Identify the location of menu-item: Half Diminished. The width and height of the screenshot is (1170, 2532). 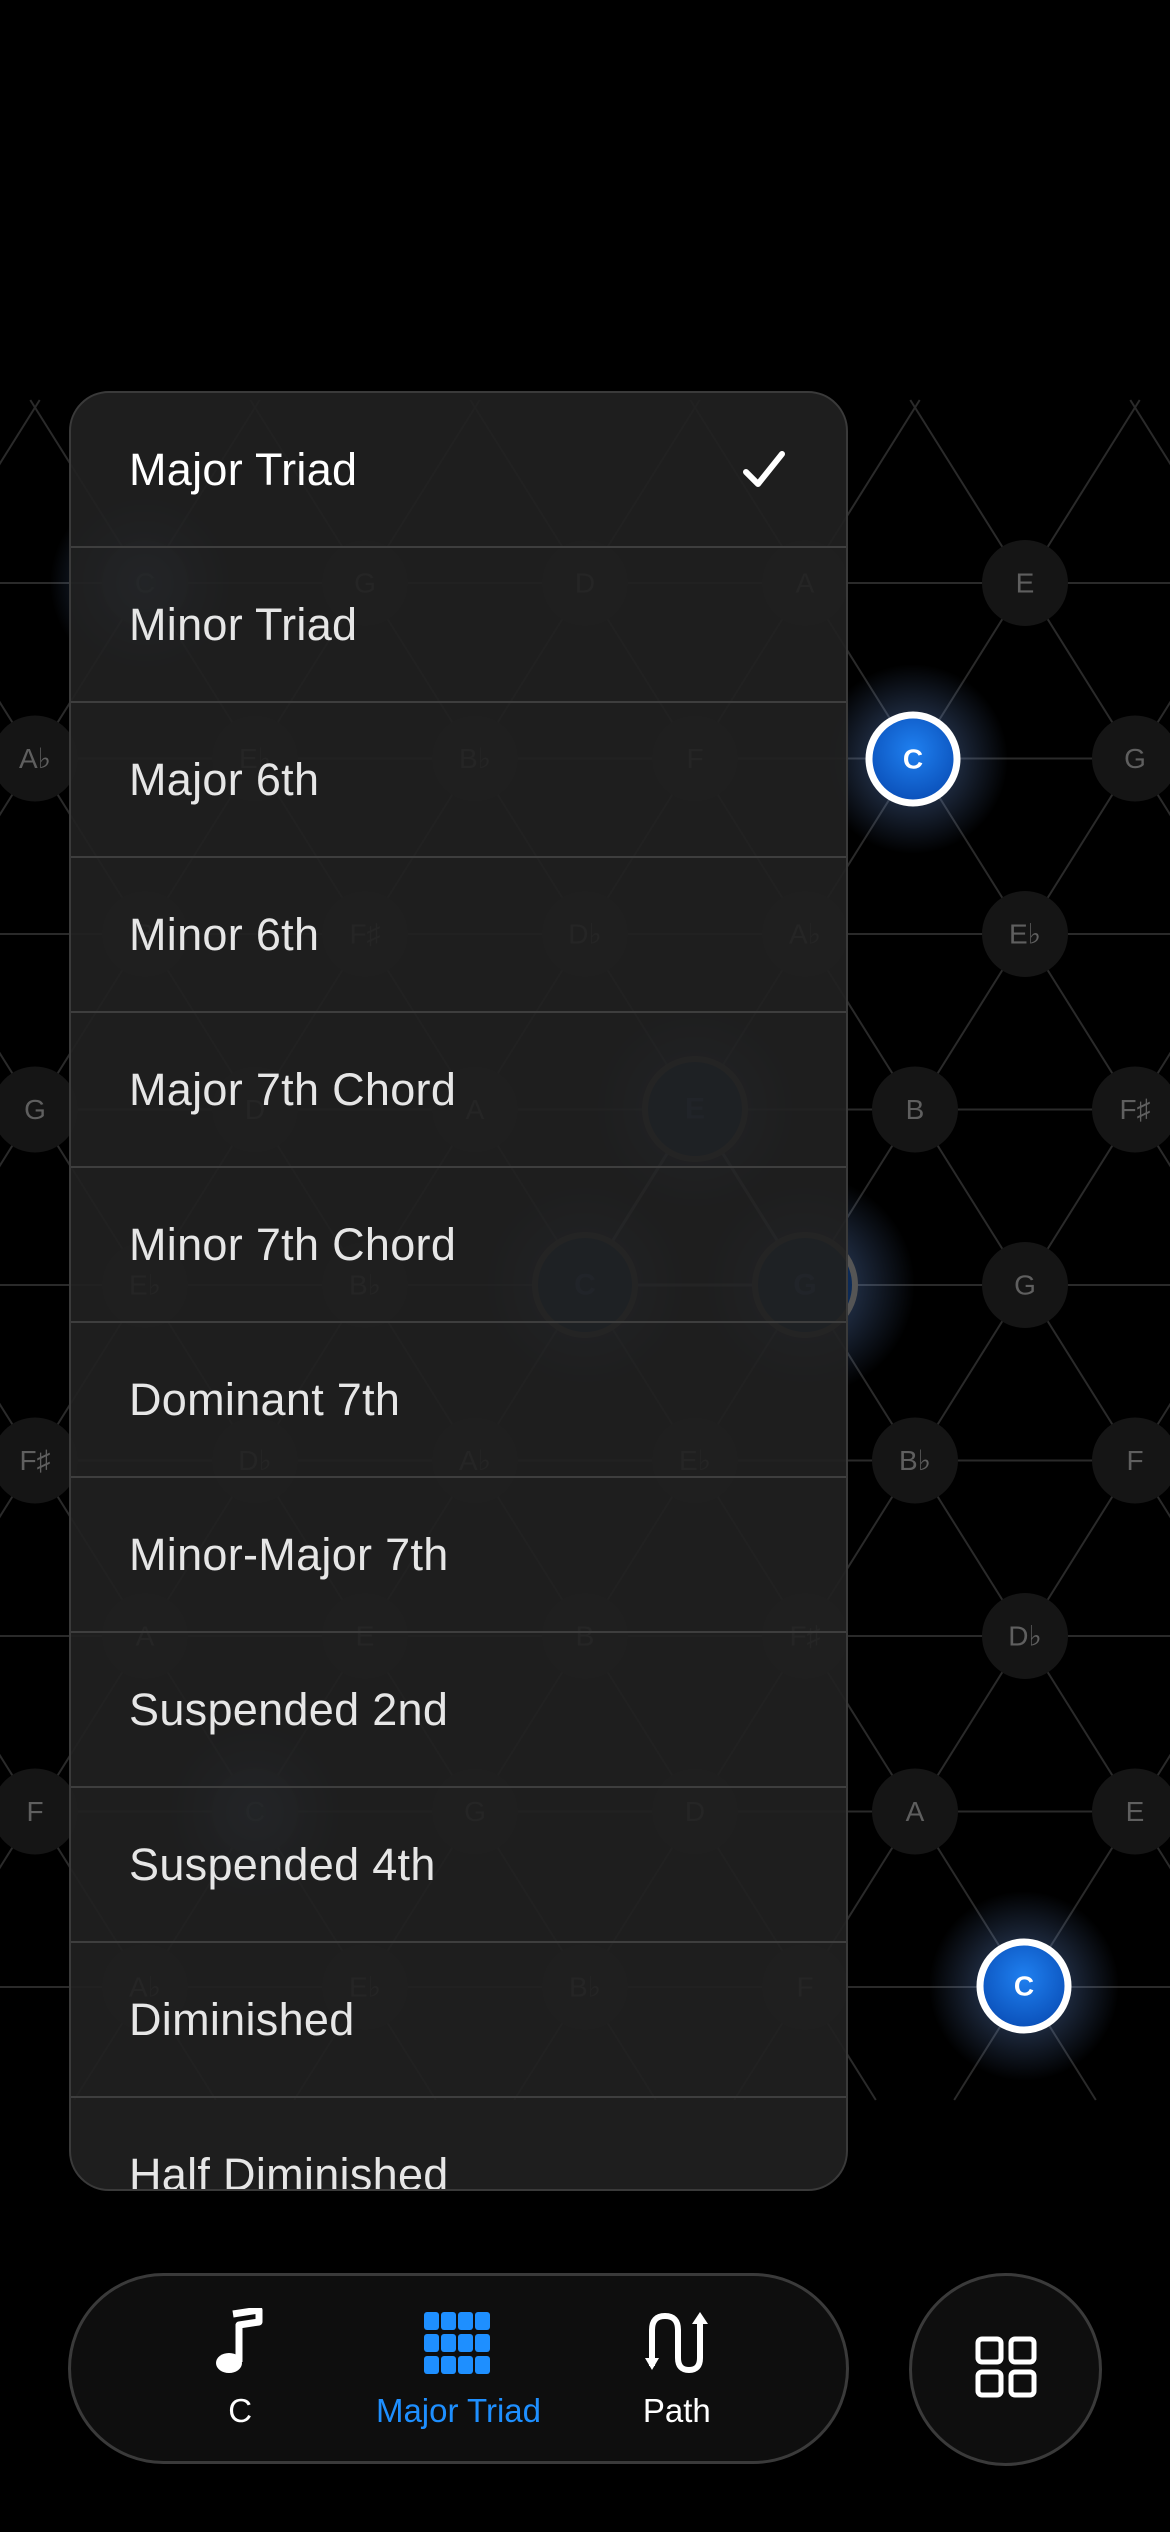
(458, 2144).